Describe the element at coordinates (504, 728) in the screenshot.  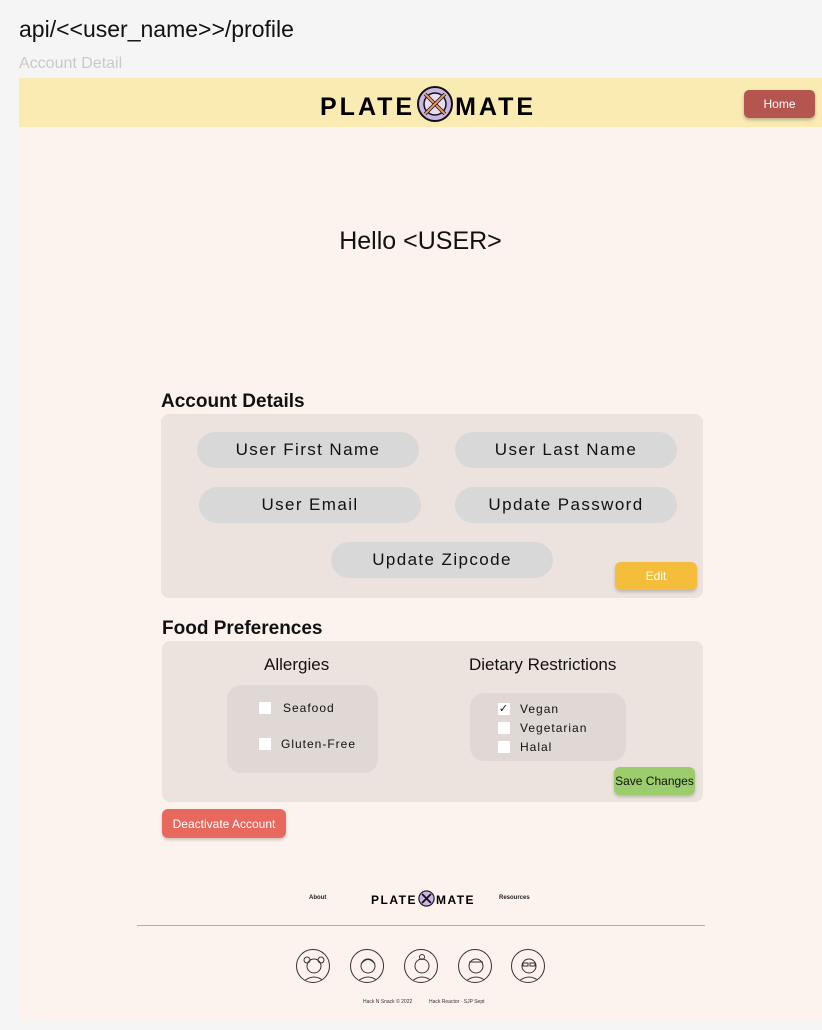
I see `vegetarian-checkbox` at that location.